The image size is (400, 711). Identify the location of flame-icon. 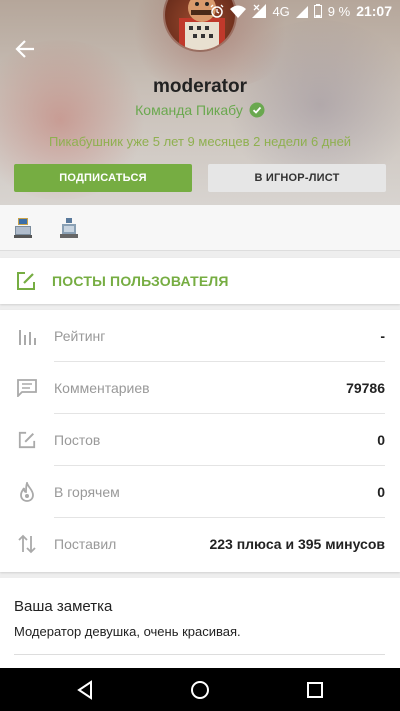
(27, 492).